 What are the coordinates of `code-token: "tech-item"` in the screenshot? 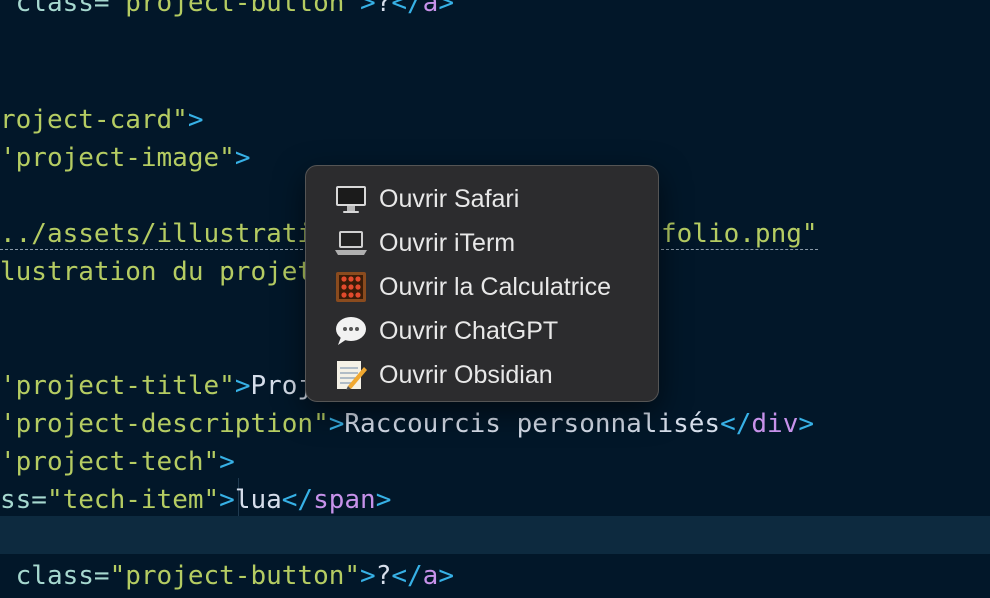 It's located at (133, 500).